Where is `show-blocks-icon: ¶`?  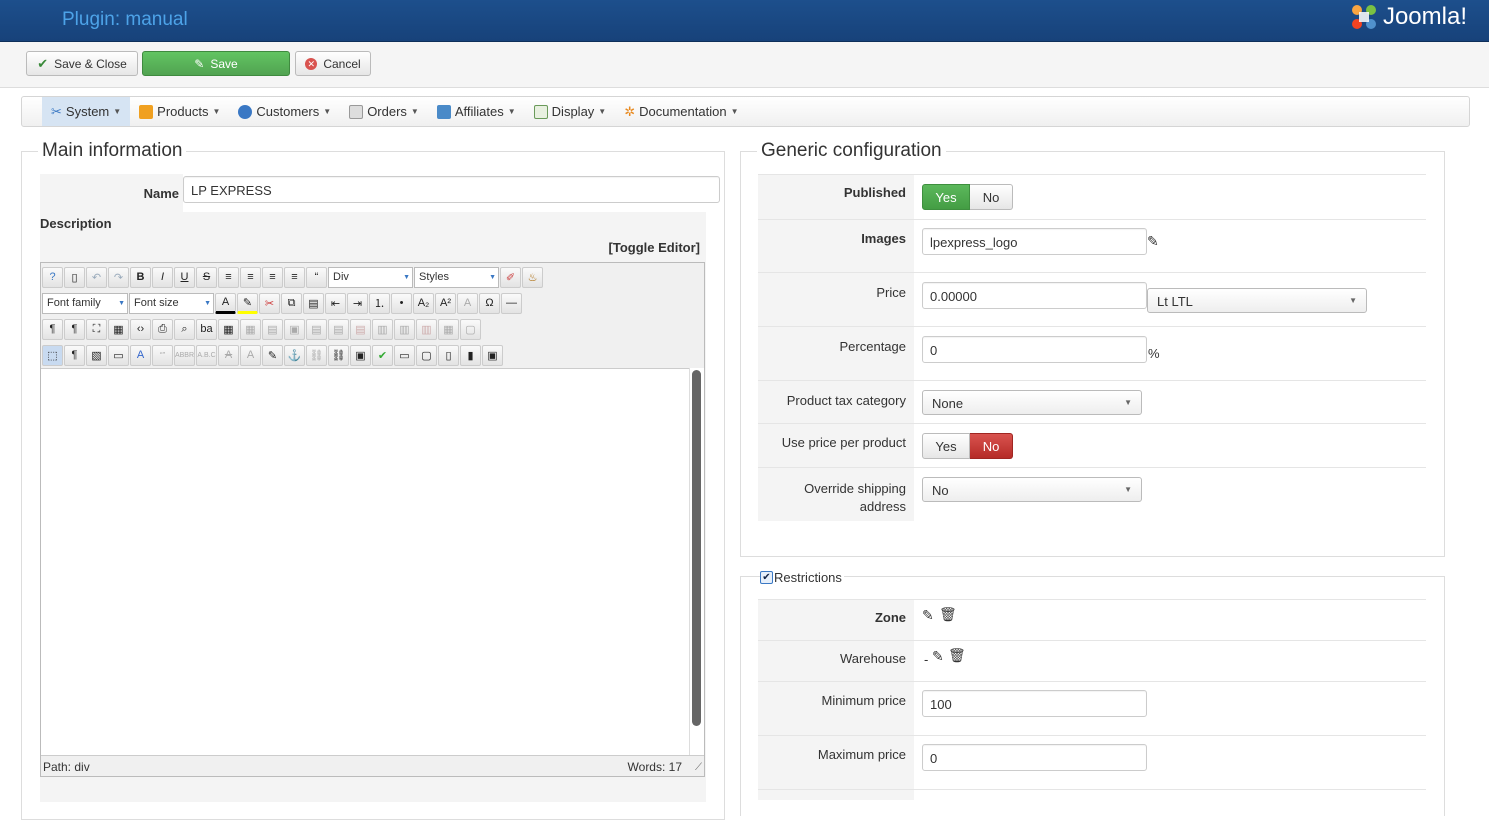 show-blocks-icon: ¶ is located at coordinates (74, 355).